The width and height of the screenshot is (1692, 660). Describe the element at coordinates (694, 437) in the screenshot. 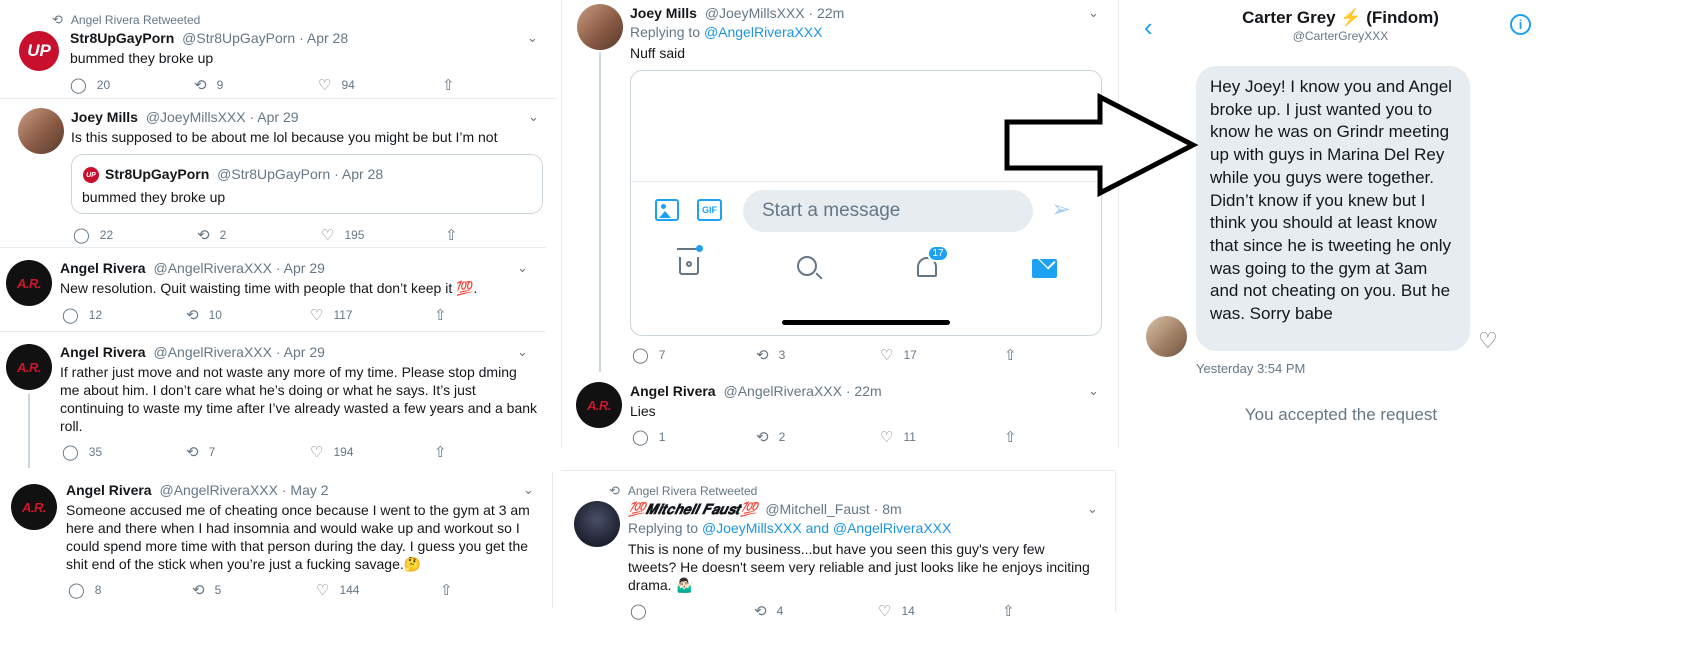

I see `reply-button: ◯ 1` at that location.